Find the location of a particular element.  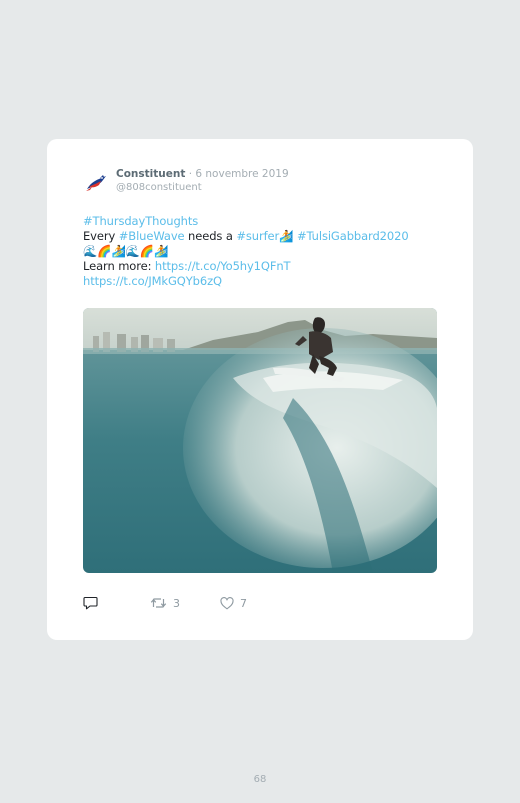

hashtag-link: #surfer is located at coordinates (257, 236).